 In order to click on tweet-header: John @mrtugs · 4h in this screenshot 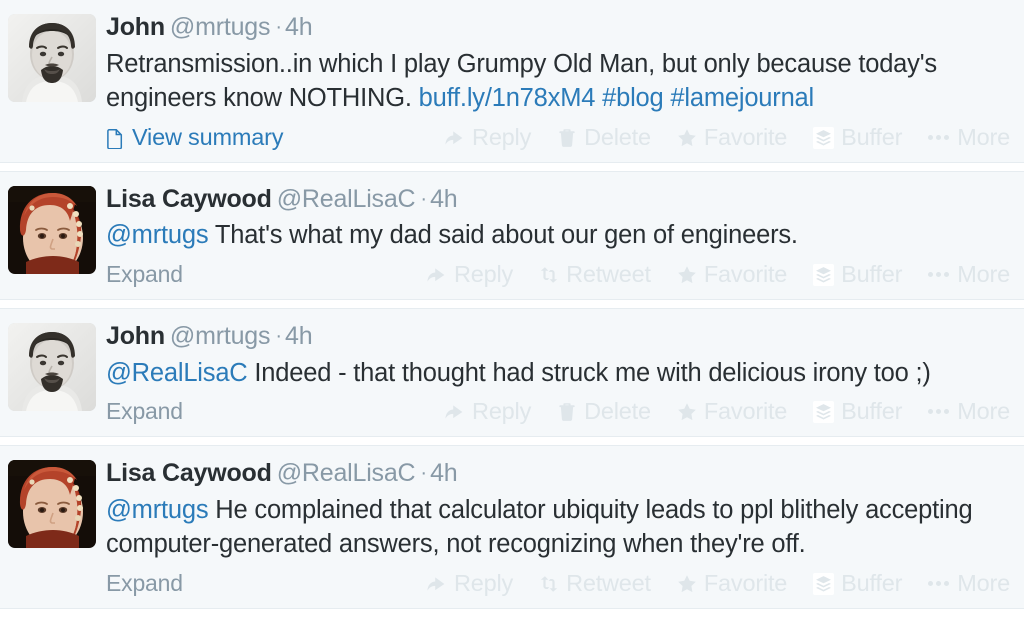, I will do `click(558, 336)`.